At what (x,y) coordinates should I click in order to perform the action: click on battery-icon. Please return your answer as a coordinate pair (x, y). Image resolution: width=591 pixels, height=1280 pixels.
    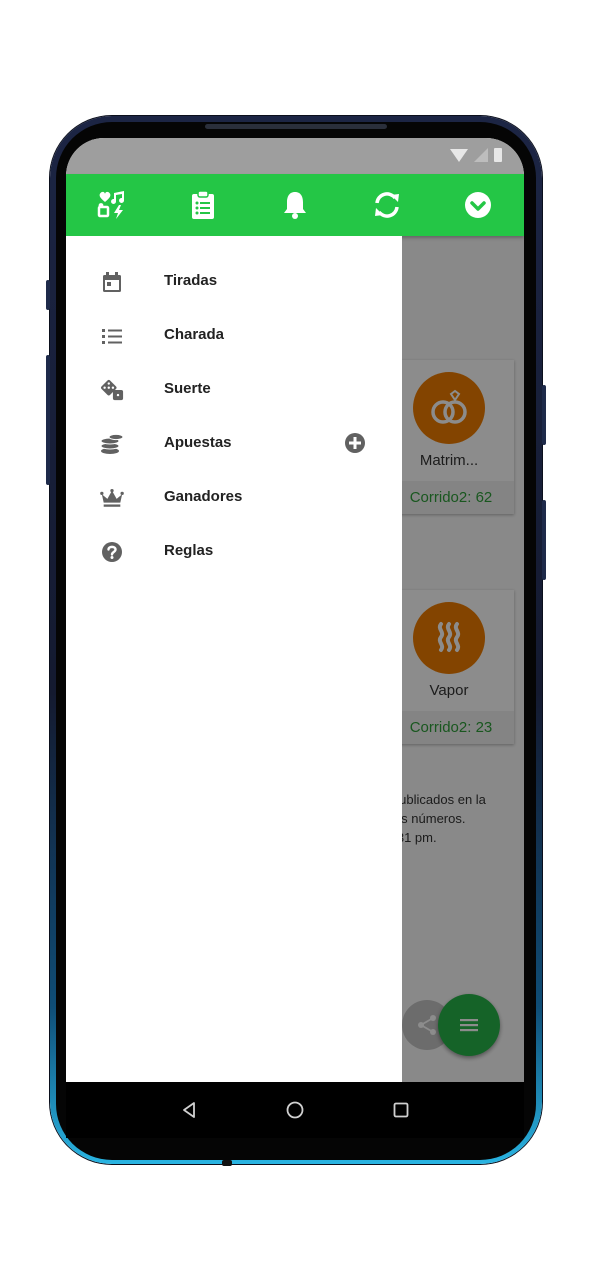
    Looking at the image, I should click on (498, 155).